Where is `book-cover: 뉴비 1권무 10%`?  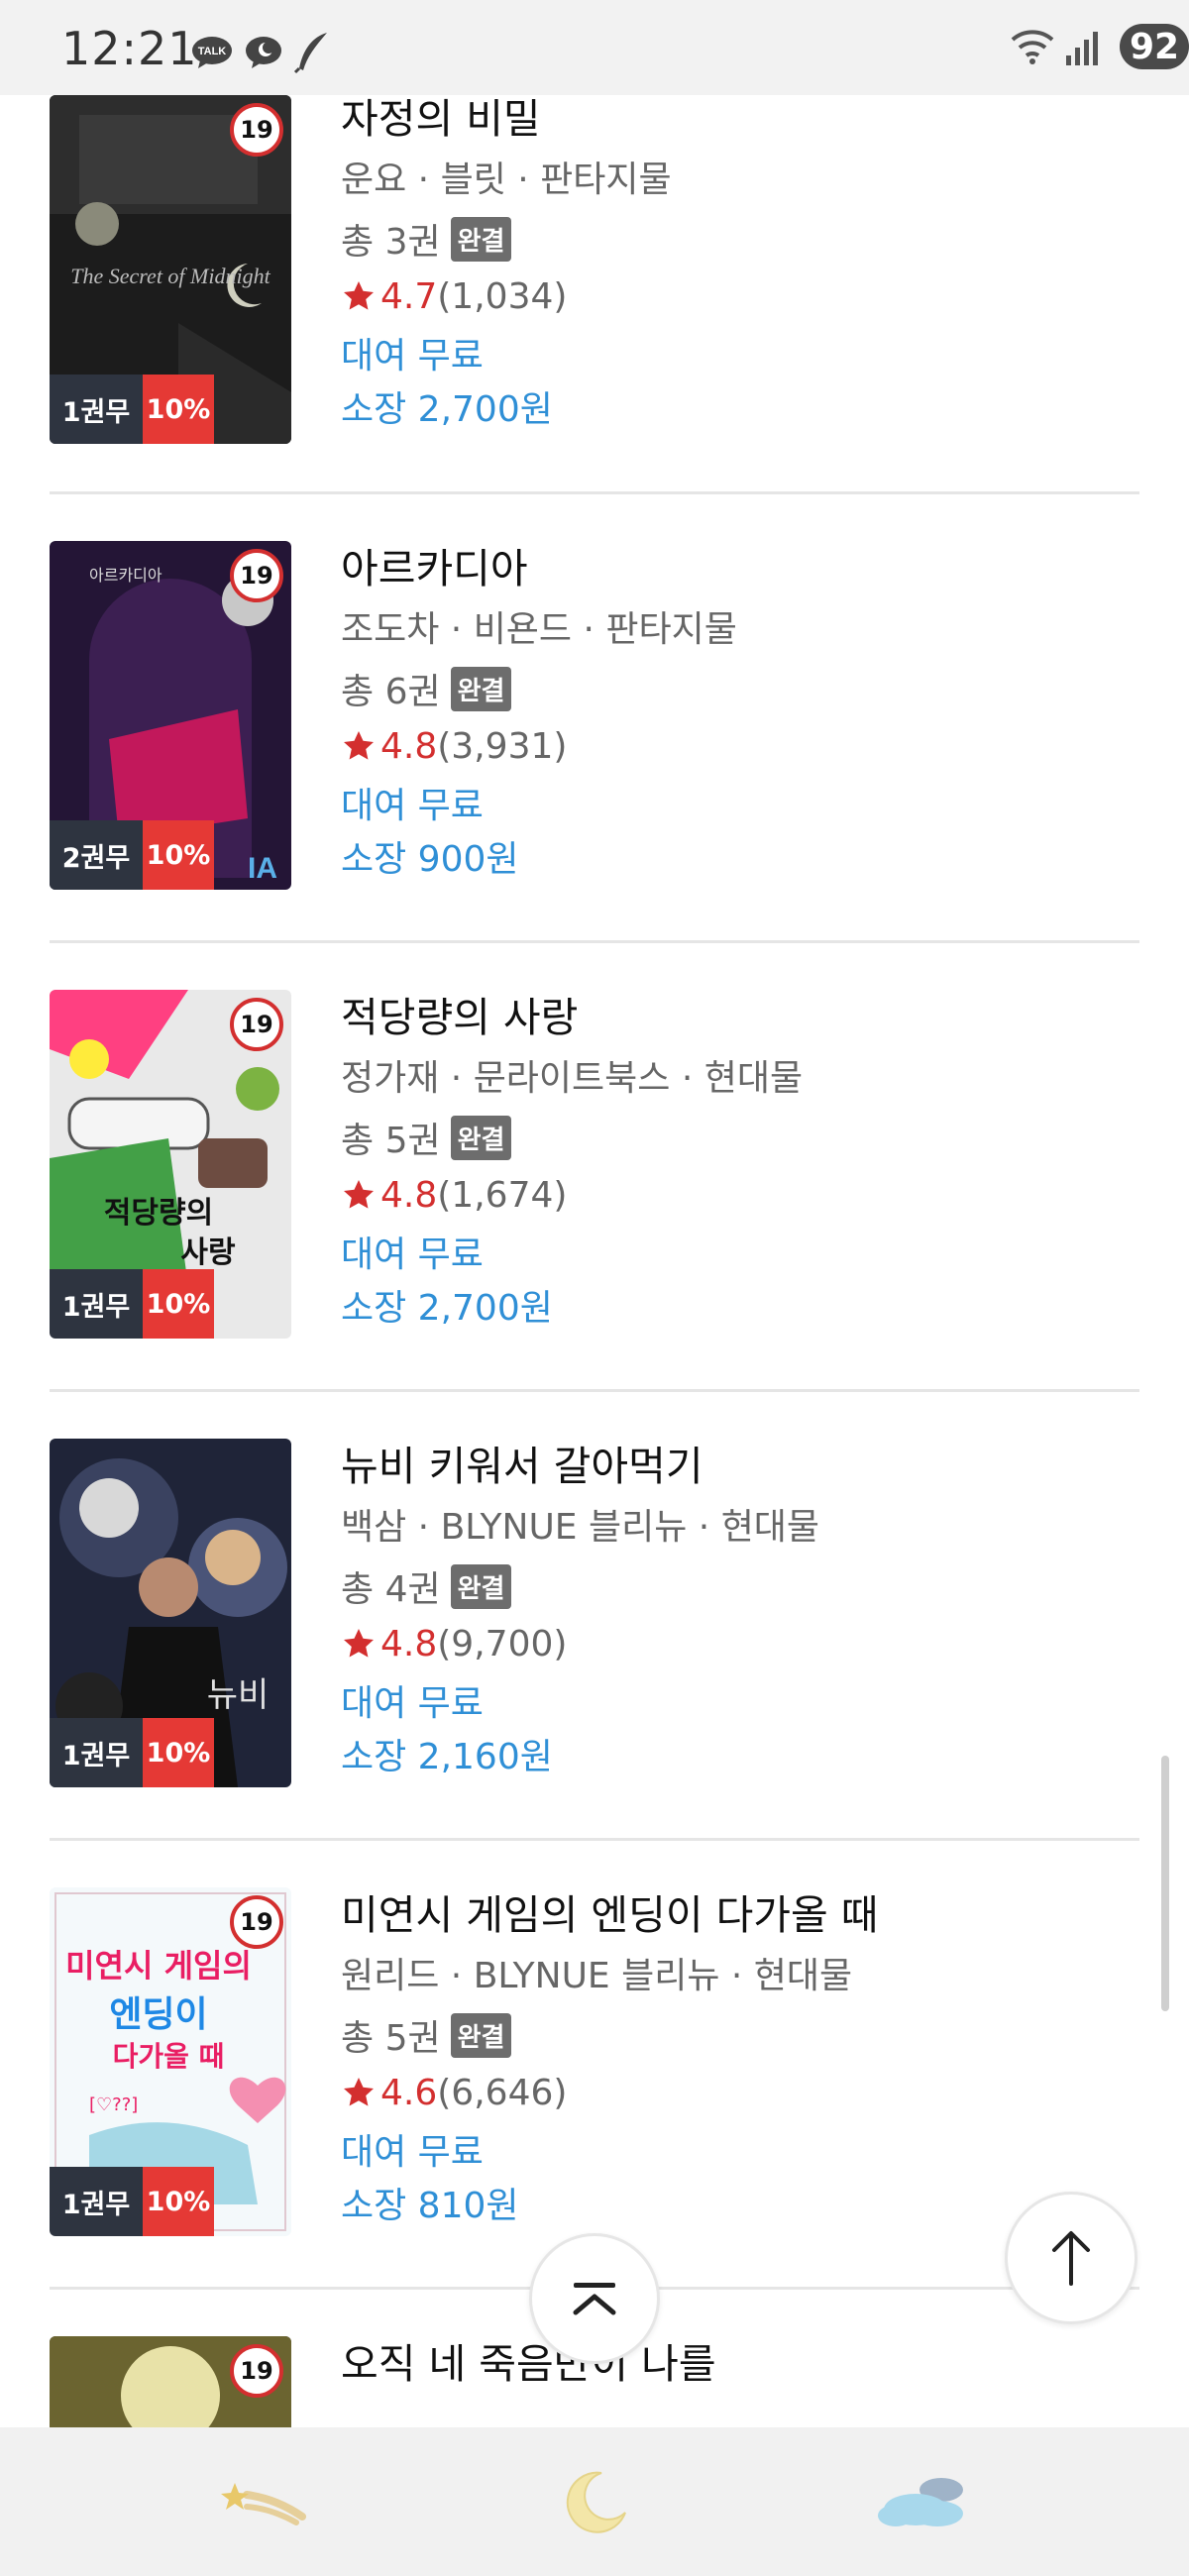
book-cover: 뉴비 1권무 10% is located at coordinates (171, 1613).